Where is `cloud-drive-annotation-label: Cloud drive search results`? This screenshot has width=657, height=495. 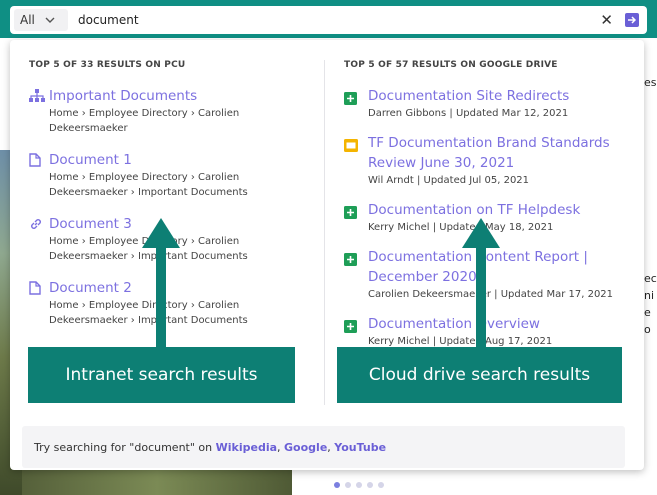
cloud-drive-annotation-label: Cloud drive search results is located at coordinates (479, 375).